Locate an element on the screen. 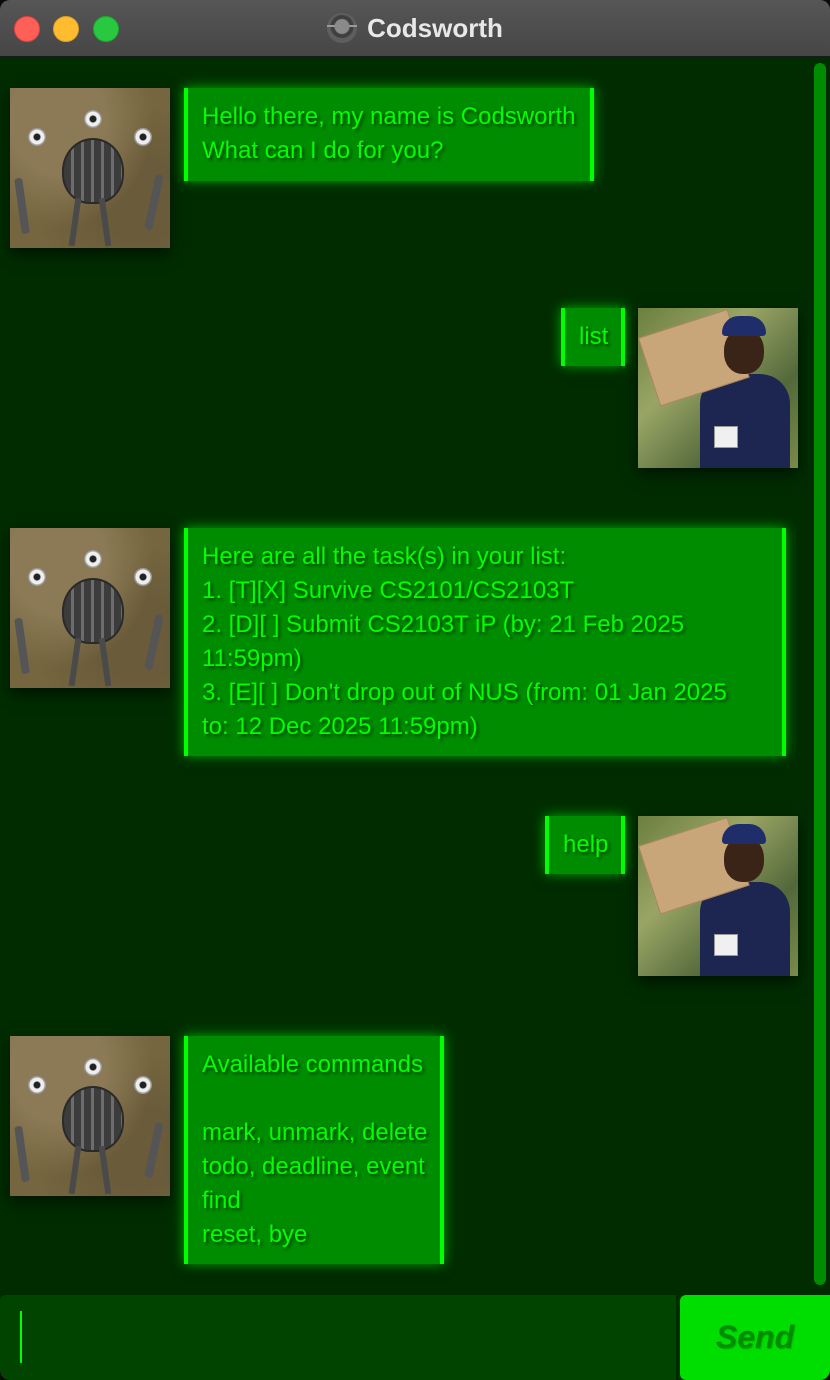 This screenshot has height=1380, width=830. title-bar: Codsworth is located at coordinates (415, 28).